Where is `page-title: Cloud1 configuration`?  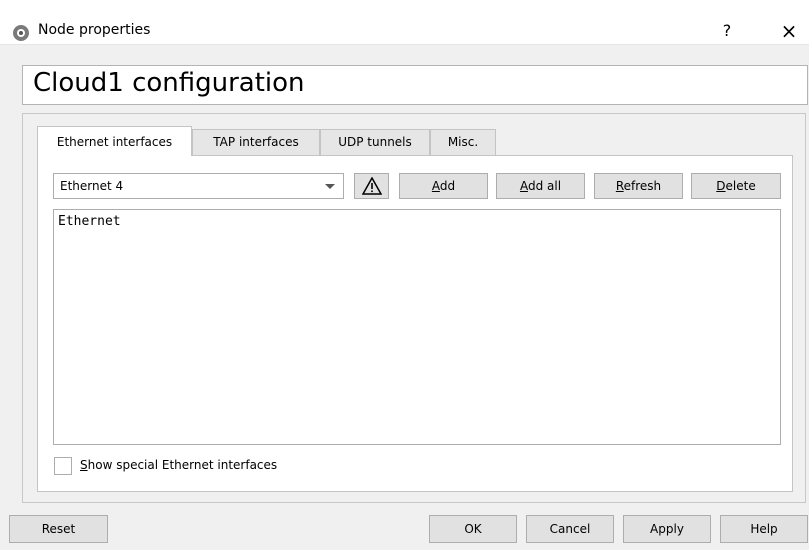
page-title: Cloud1 configuration is located at coordinates (169, 83).